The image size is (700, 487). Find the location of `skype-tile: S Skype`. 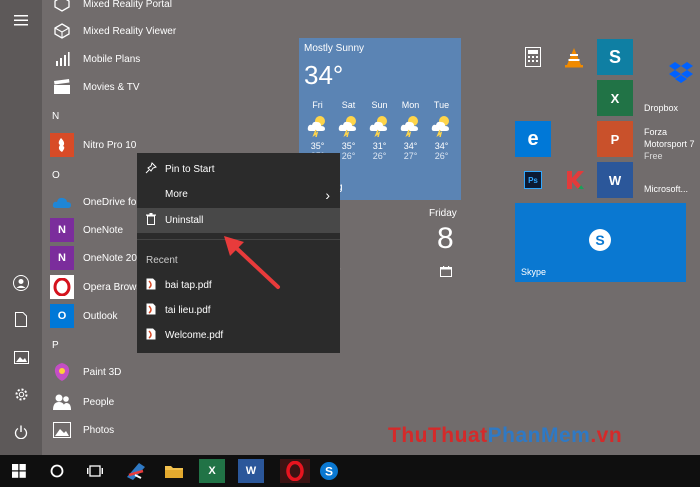

skype-tile: S Skype is located at coordinates (600, 242).